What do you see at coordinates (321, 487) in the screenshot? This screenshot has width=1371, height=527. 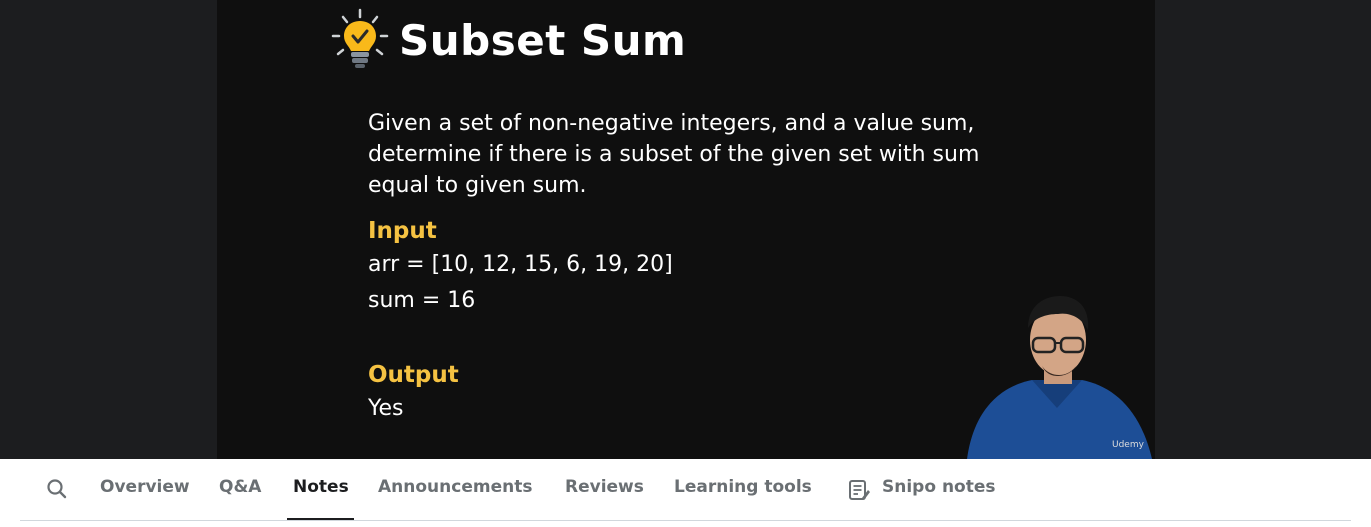 I see `tab-notes: Notes` at bounding box center [321, 487].